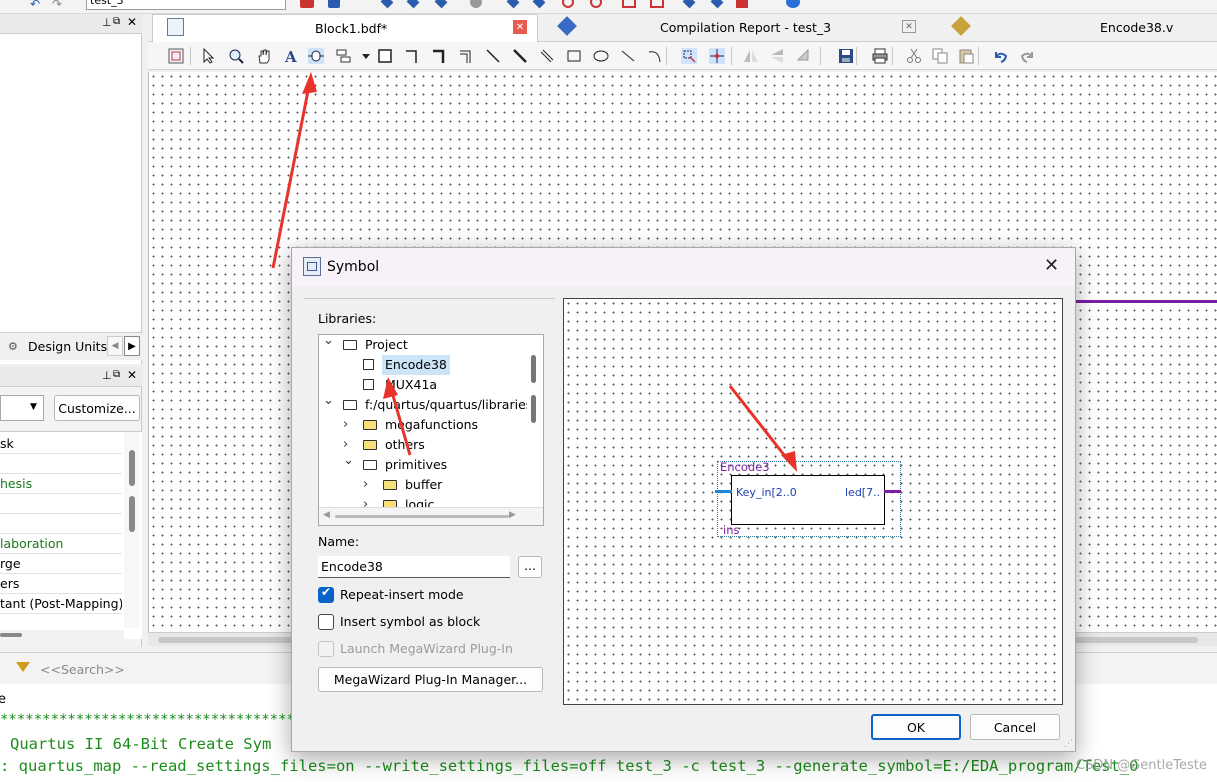  I want to click on annotation-arrow-toolbar, so click(294, 170).